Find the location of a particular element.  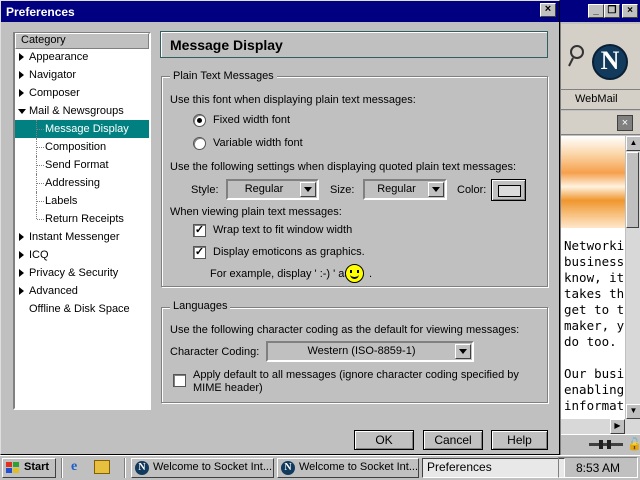

size-select: Regular is located at coordinates (405, 189).